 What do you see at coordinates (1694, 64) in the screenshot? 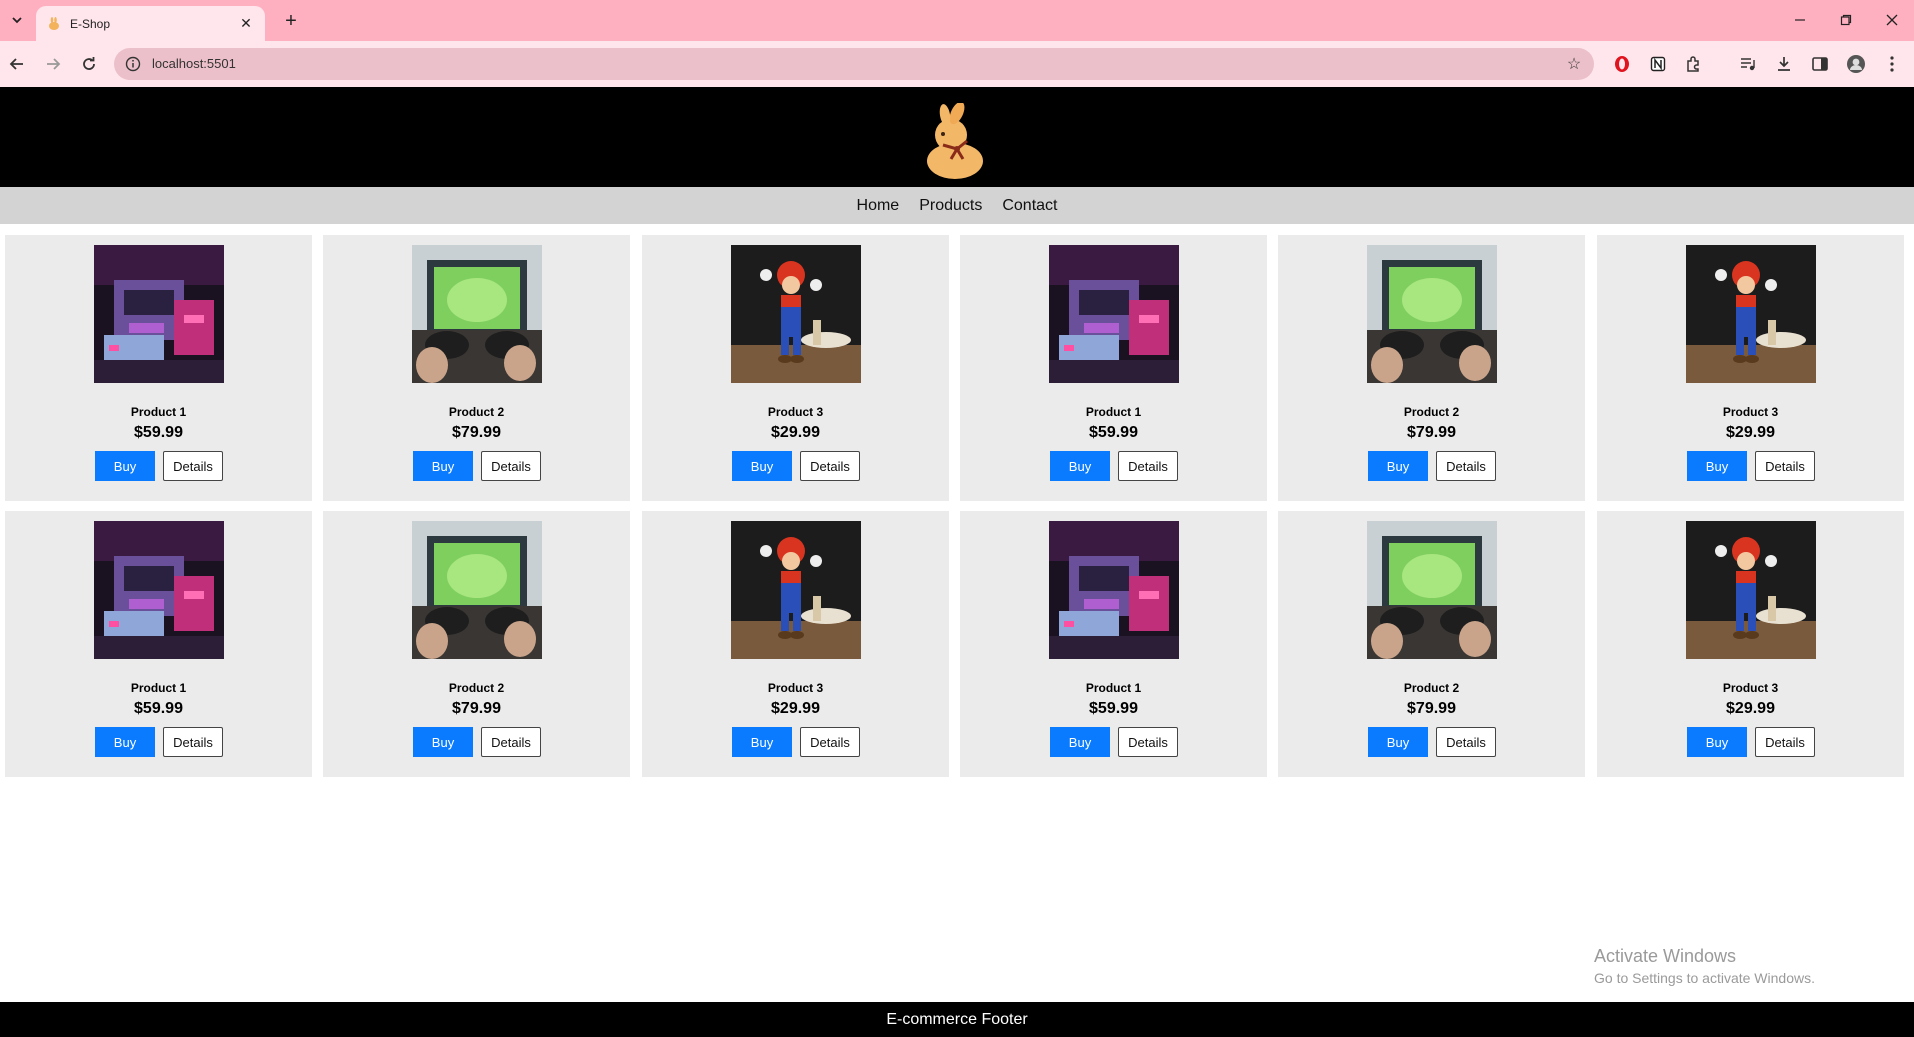
I see `extensions-puzzle-icon` at bounding box center [1694, 64].